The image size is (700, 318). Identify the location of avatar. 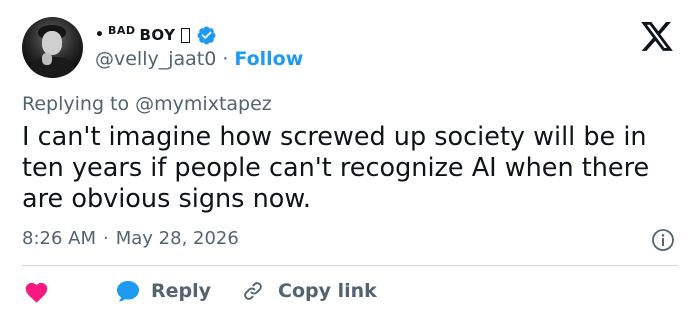
(52, 47).